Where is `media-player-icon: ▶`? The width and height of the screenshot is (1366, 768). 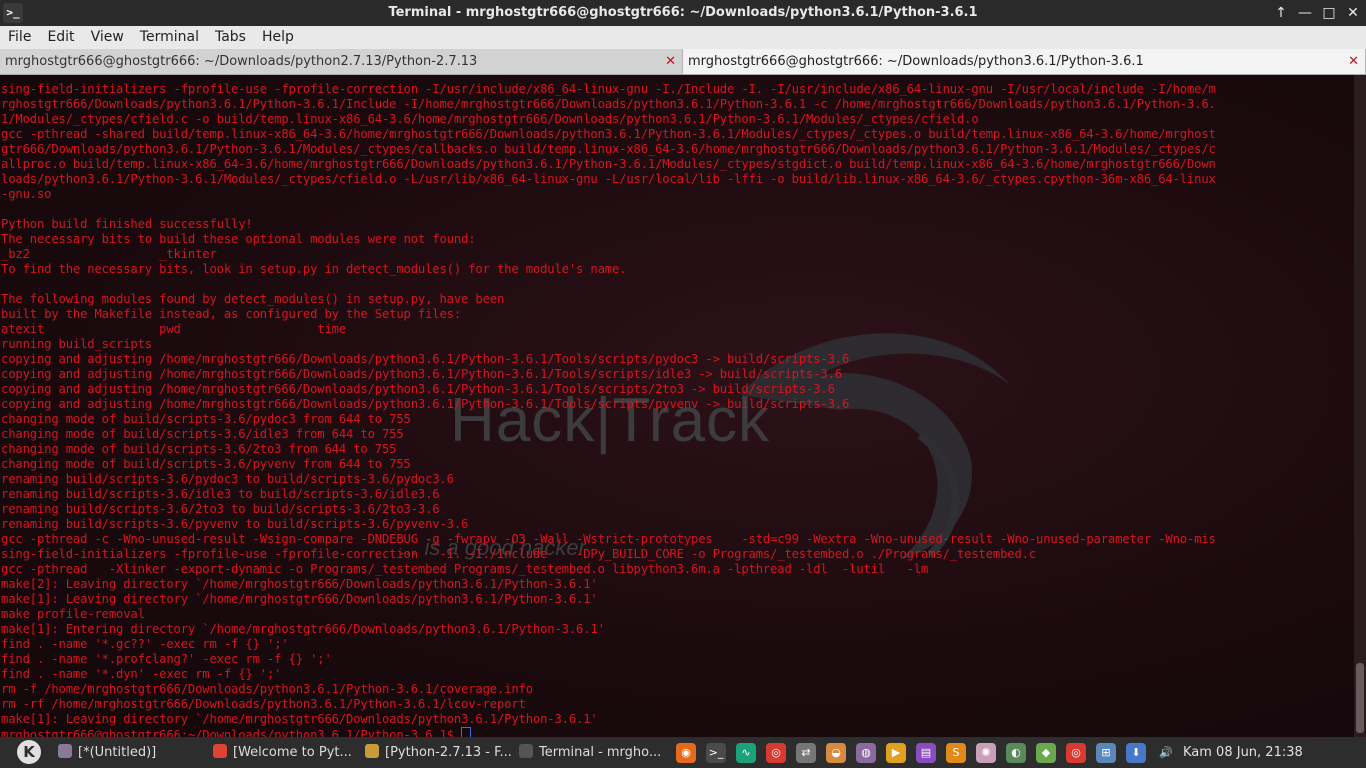 media-player-icon: ▶ is located at coordinates (896, 753).